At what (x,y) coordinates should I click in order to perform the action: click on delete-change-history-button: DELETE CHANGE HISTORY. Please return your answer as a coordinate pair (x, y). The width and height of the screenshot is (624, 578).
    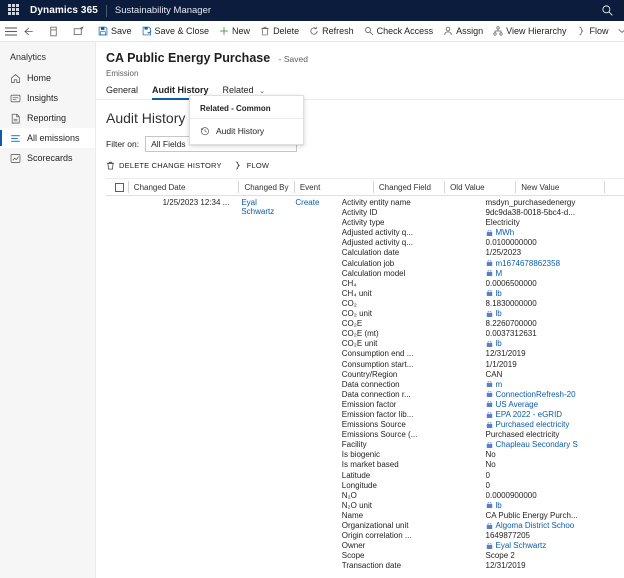
    Looking at the image, I should click on (164, 165).